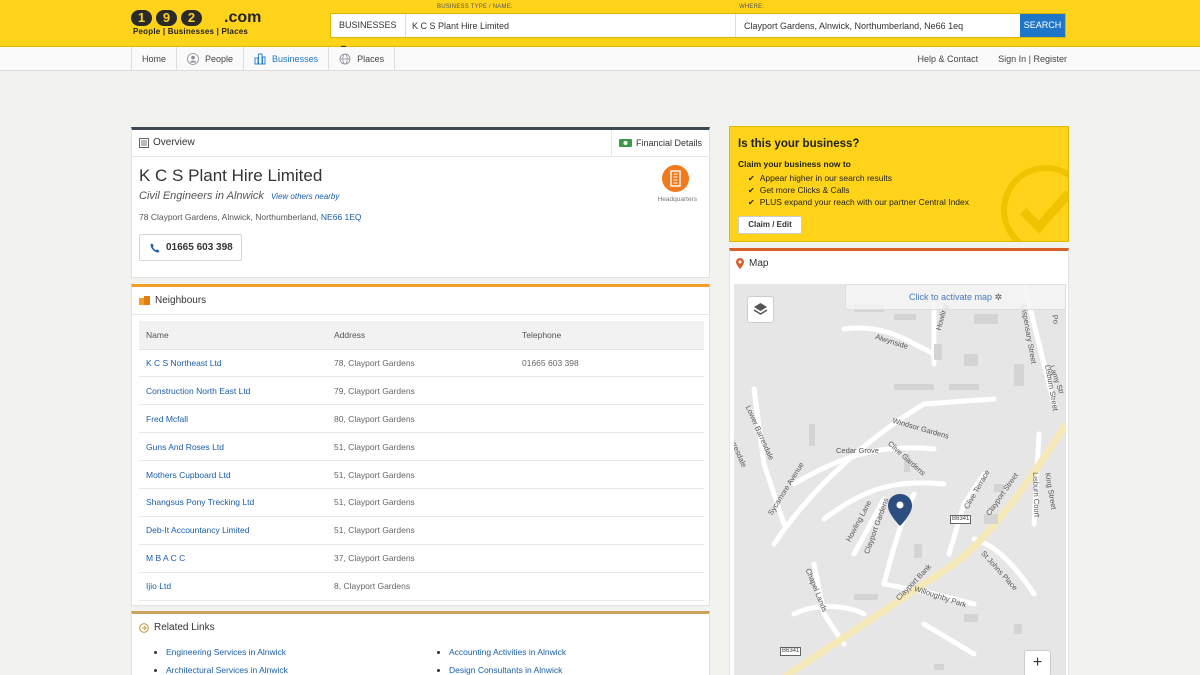 The height and width of the screenshot is (675, 1200). I want to click on postcode-link: NE66 1EQ, so click(341, 217).